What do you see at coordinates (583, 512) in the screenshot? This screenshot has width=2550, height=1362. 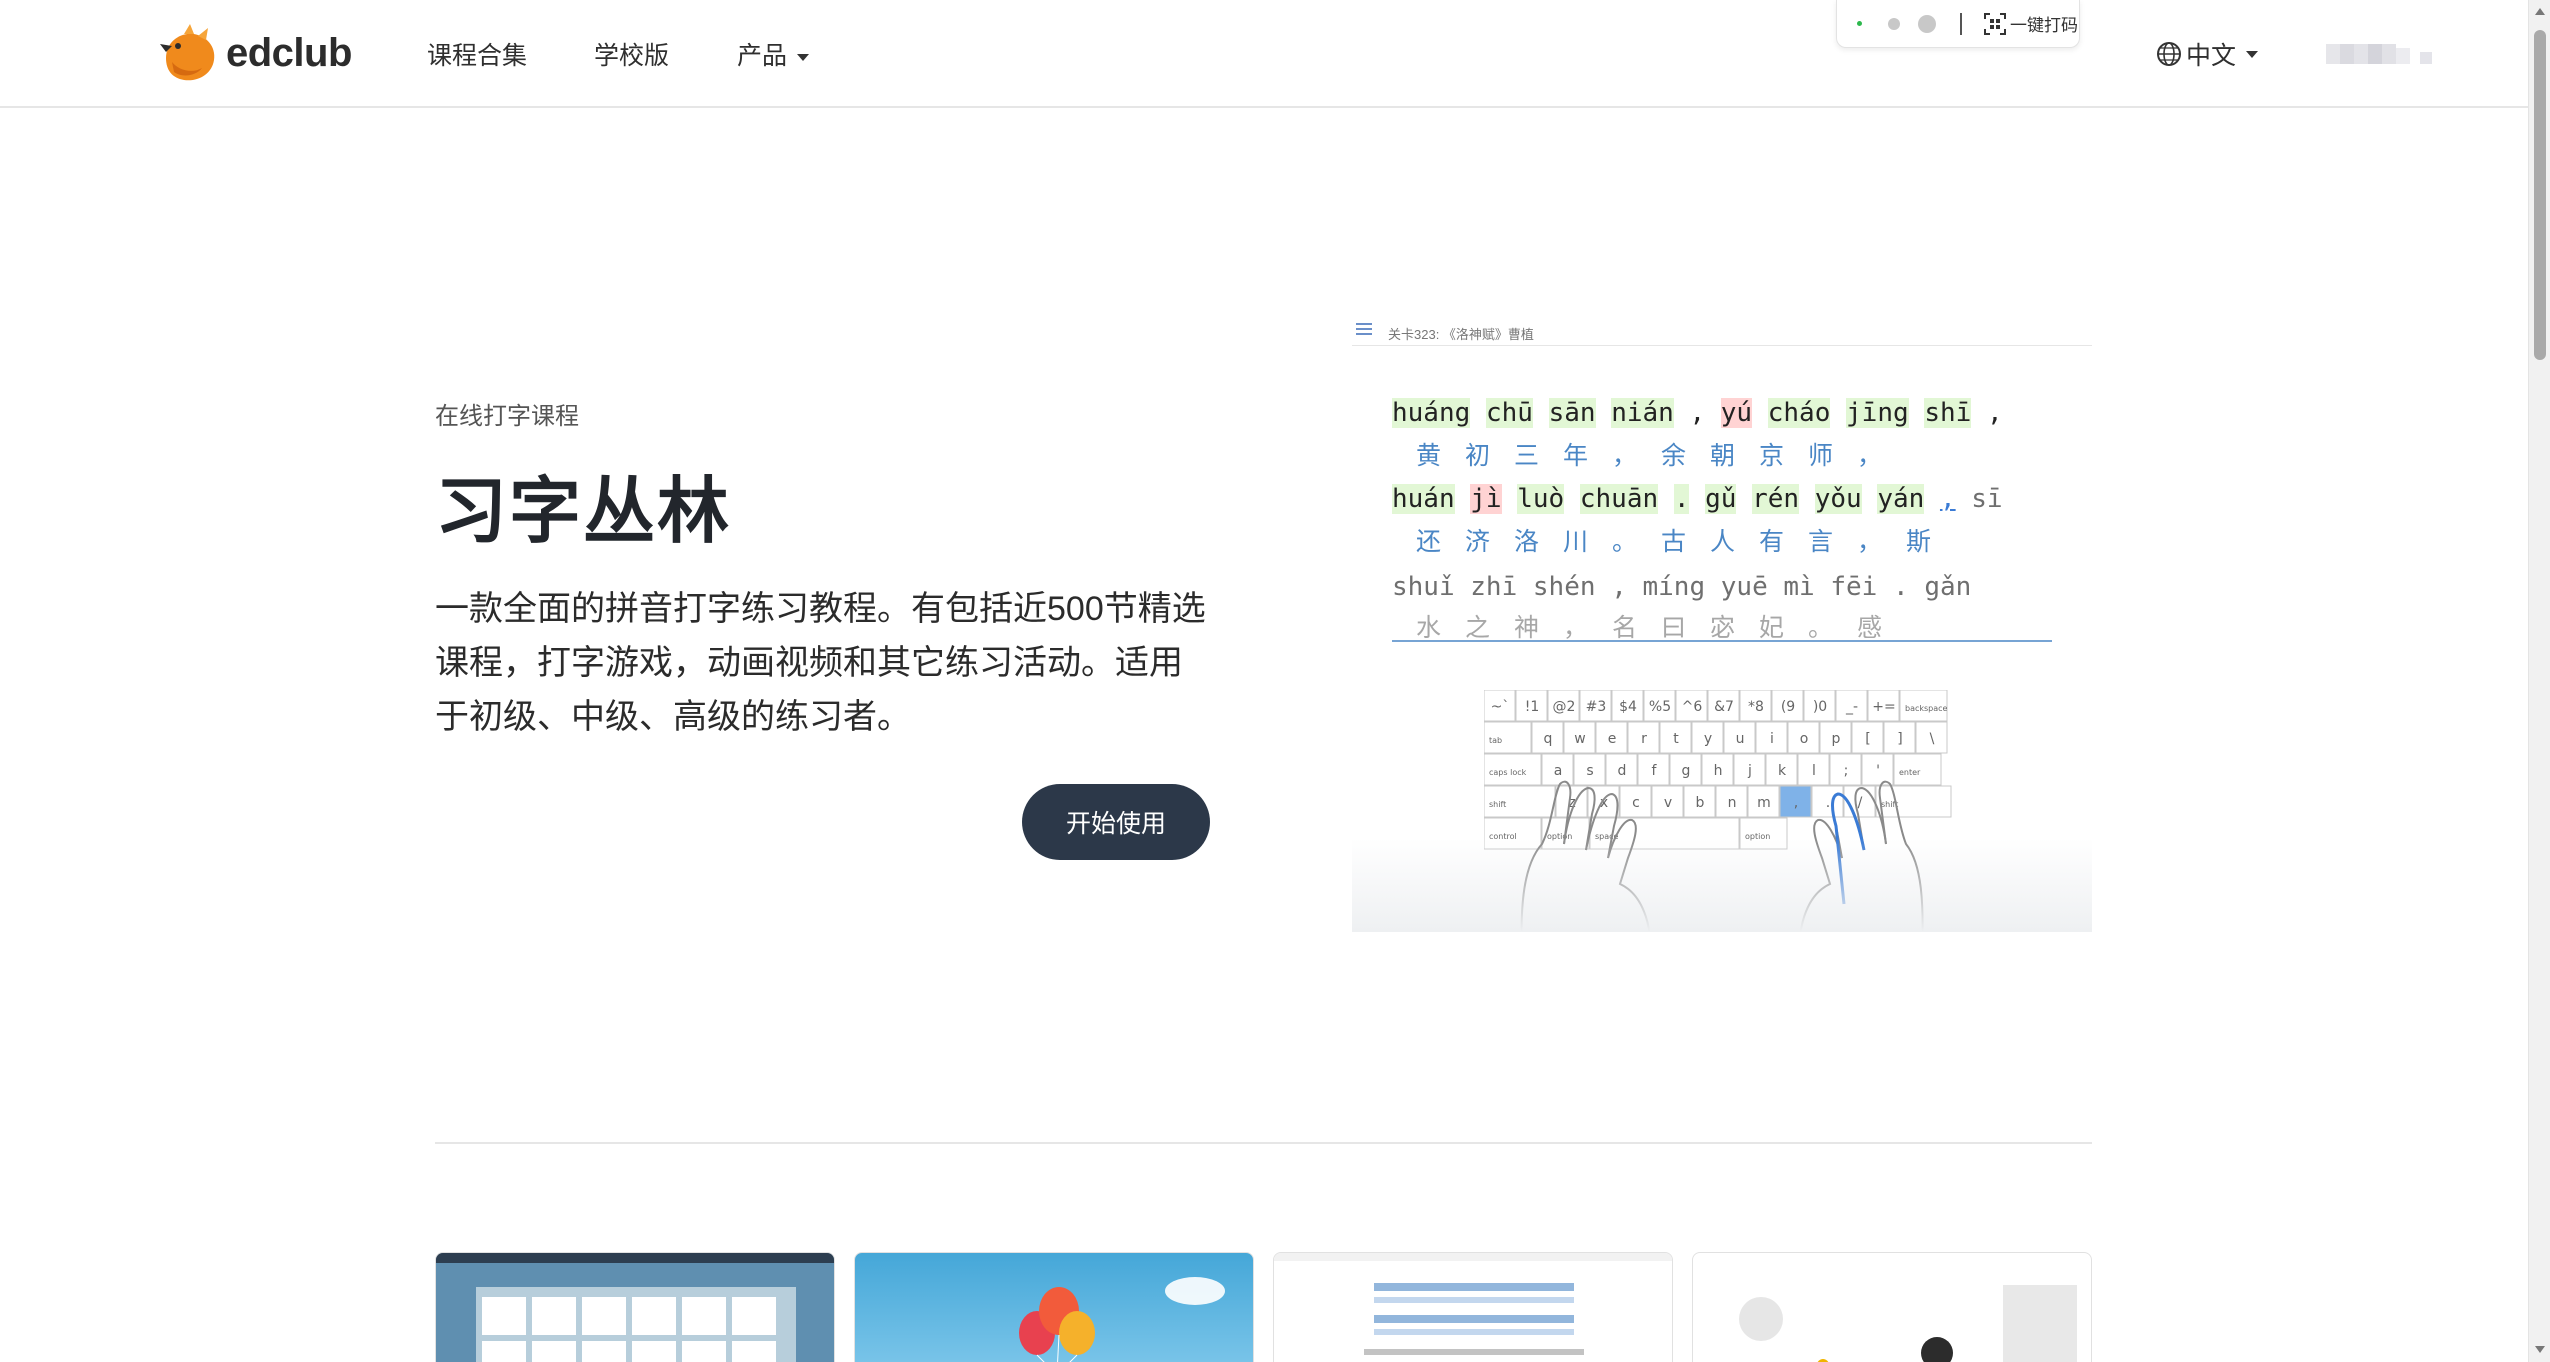 I see `hero-title: 习字丛林` at bounding box center [583, 512].